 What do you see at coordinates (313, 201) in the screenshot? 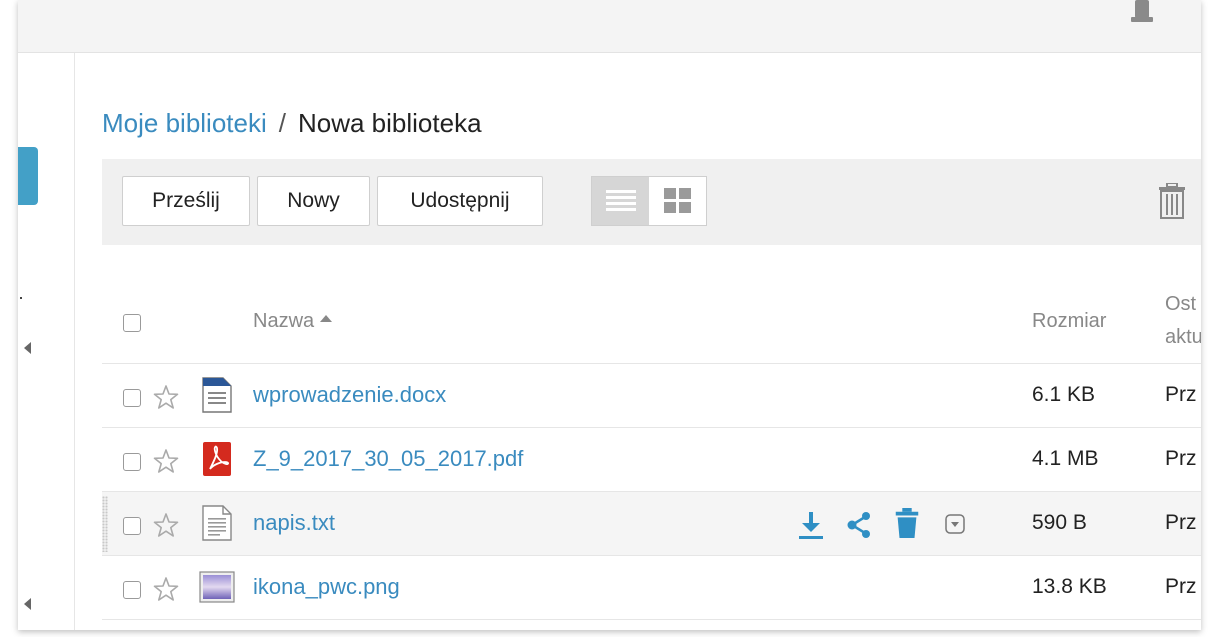
I see `new-button: Nowy` at bounding box center [313, 201].